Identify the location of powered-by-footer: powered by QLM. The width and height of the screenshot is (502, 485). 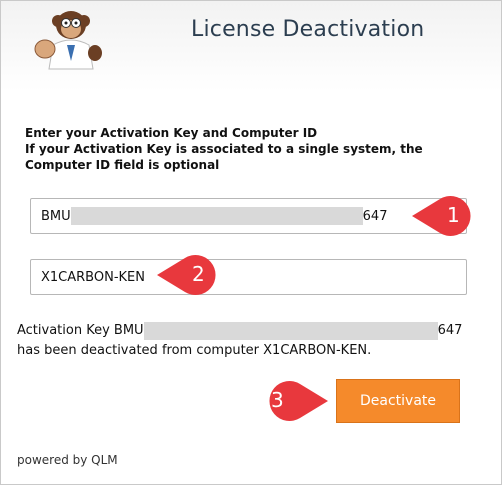
(67, 460).